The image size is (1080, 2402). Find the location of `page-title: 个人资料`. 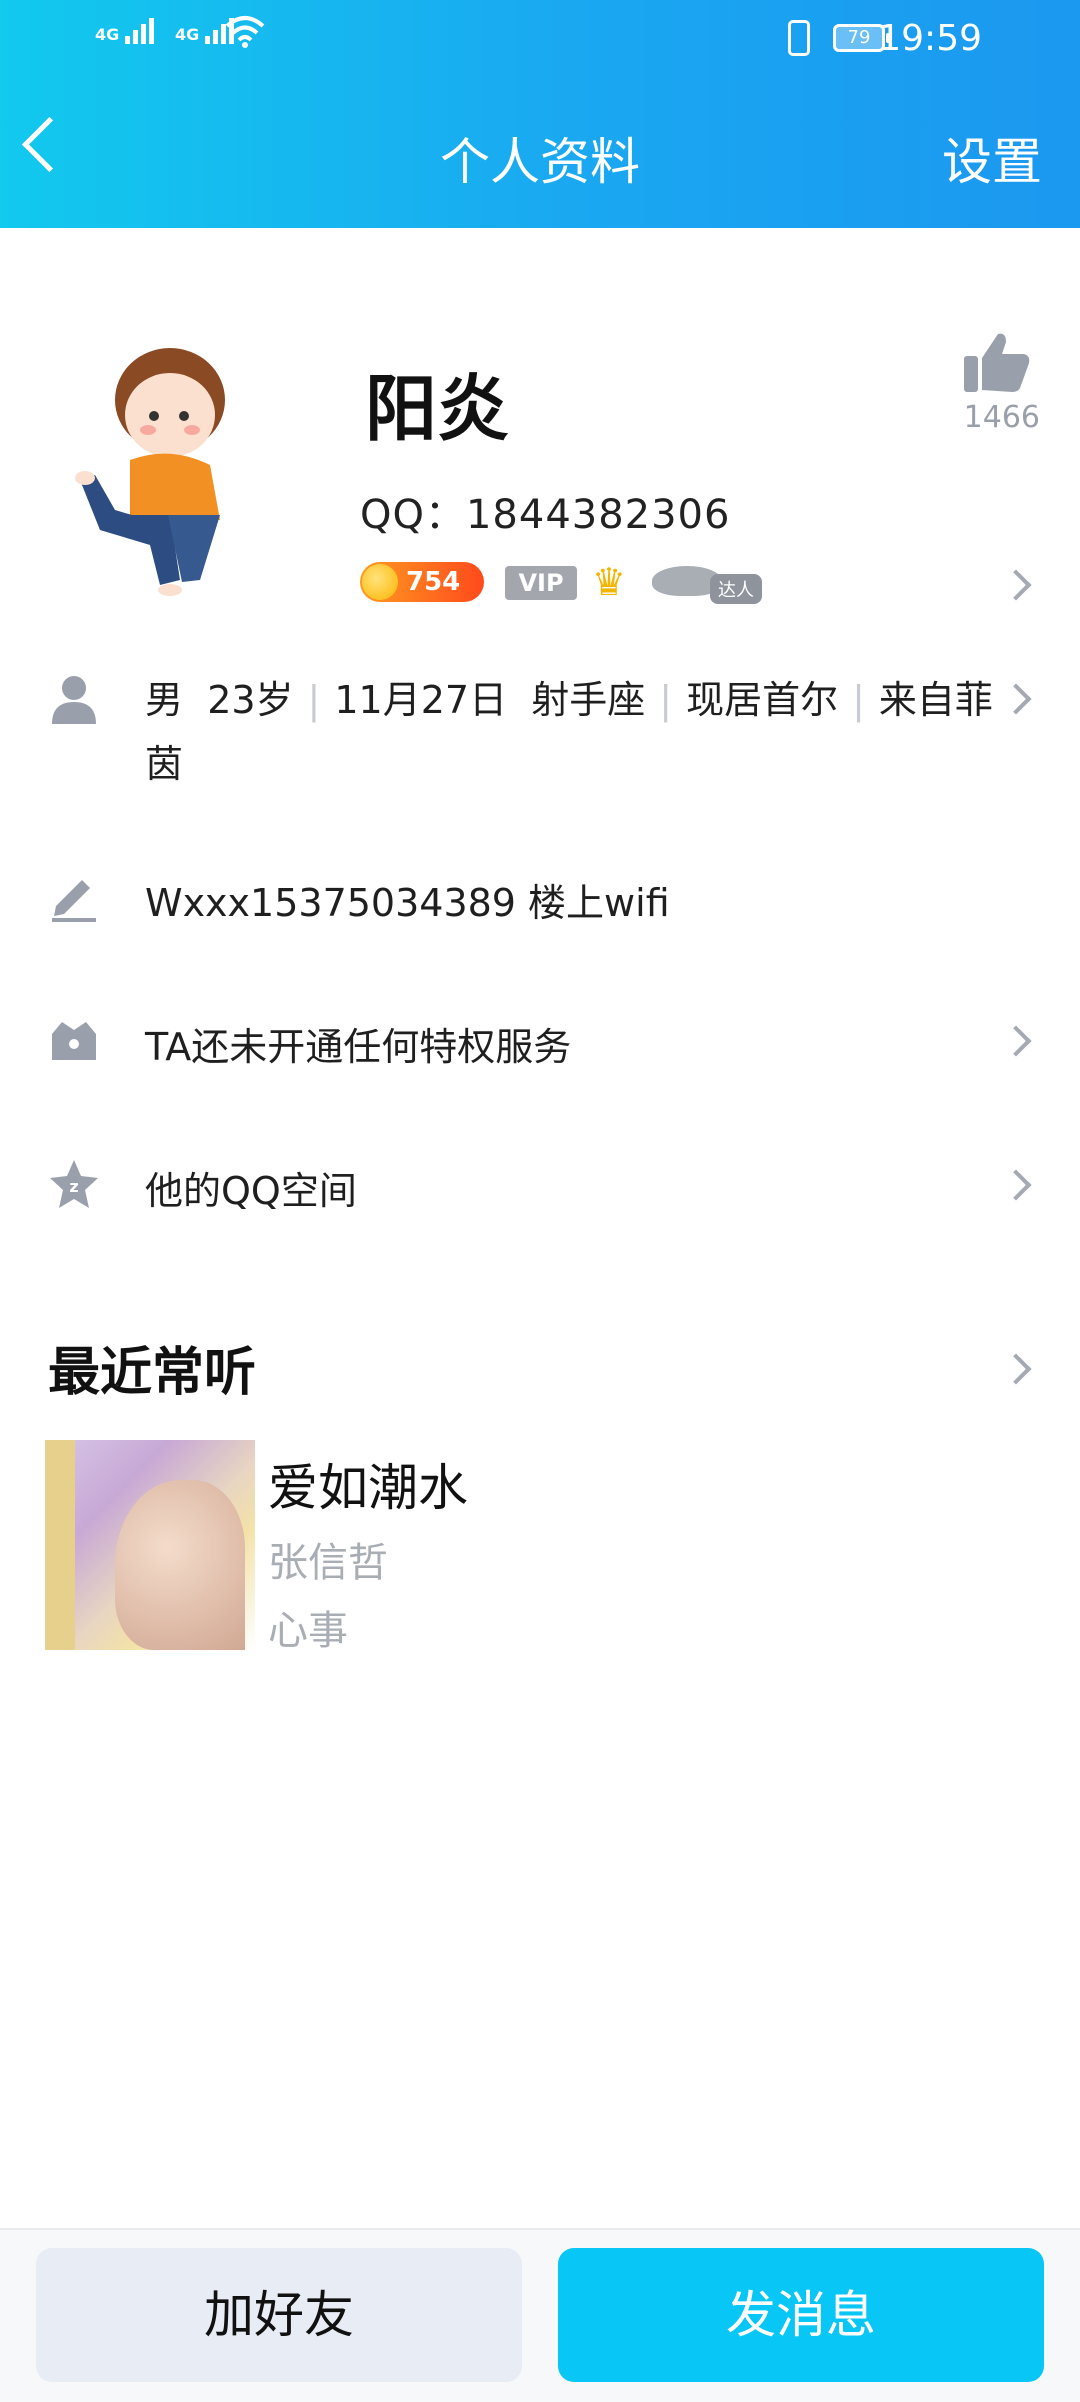

page-title: 个人资料 is located at coordinates (540, 162).